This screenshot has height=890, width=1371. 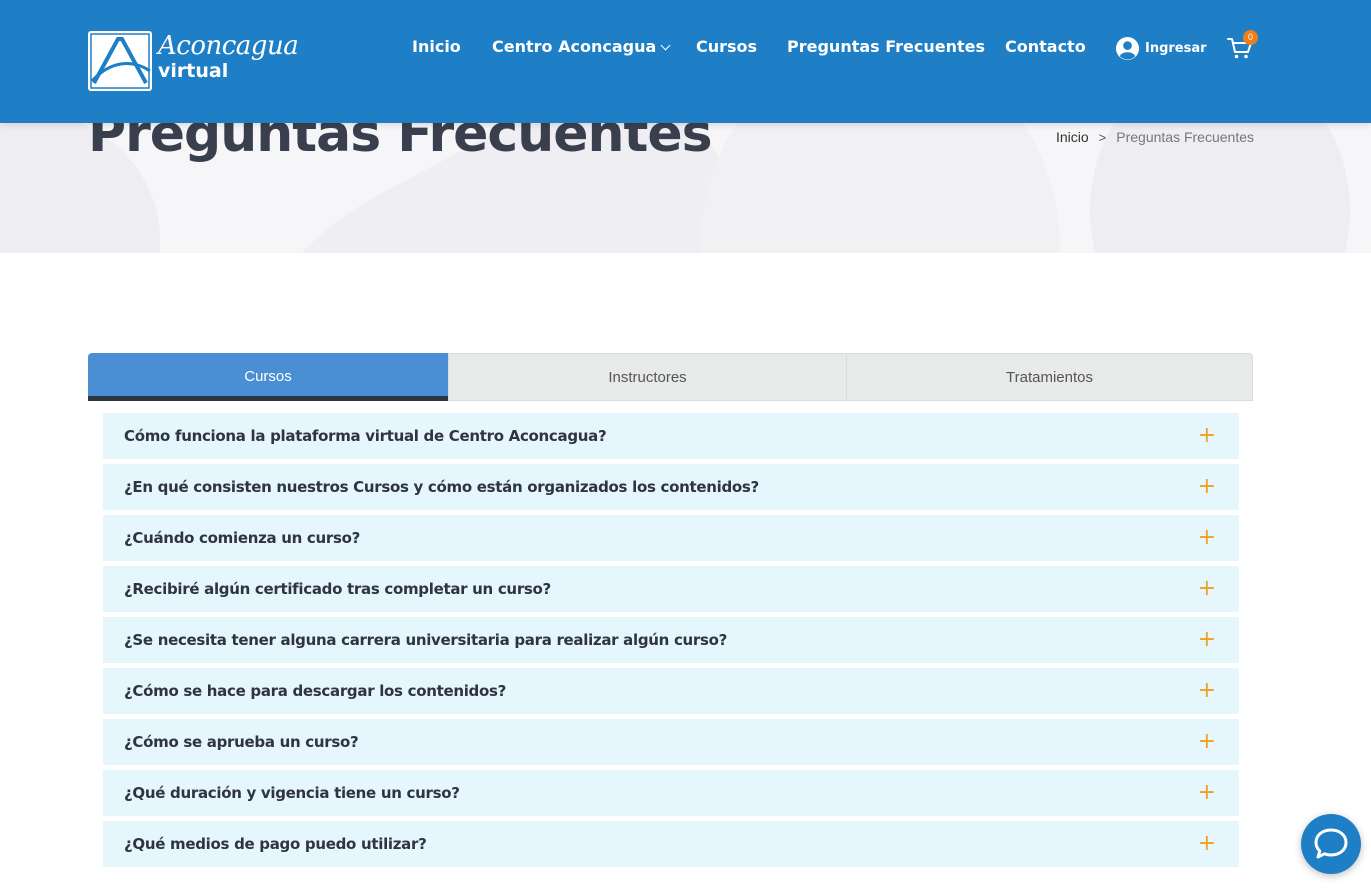 What do you see at coordinates (1050, 377) in the screenshot?
I see `tab-tratamientos: Tratamientos` at bounding box center [1050, 377].